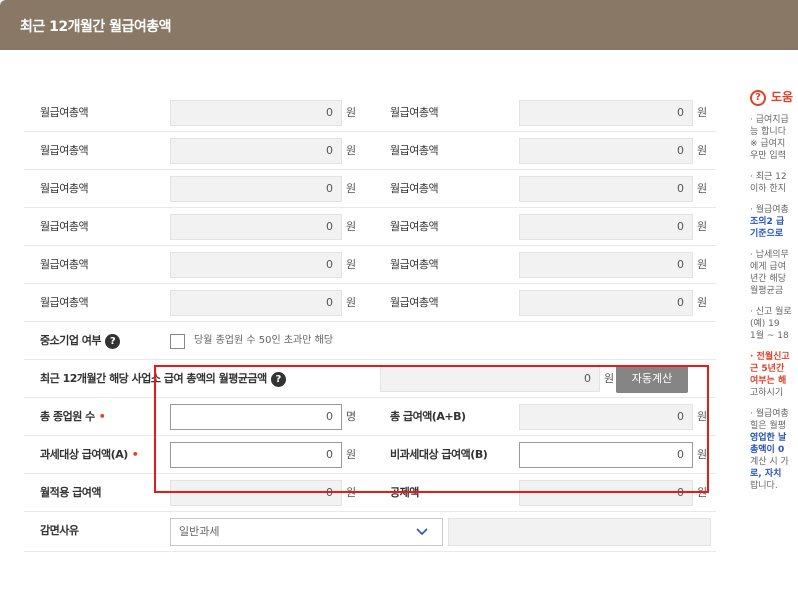 This screenshot has height=614, width=798. Describe the element at coordinates (771, 324) in the screenshot. I see `help-item: · 신고 월로 (예) 19 1월 ~ 18` at that location.